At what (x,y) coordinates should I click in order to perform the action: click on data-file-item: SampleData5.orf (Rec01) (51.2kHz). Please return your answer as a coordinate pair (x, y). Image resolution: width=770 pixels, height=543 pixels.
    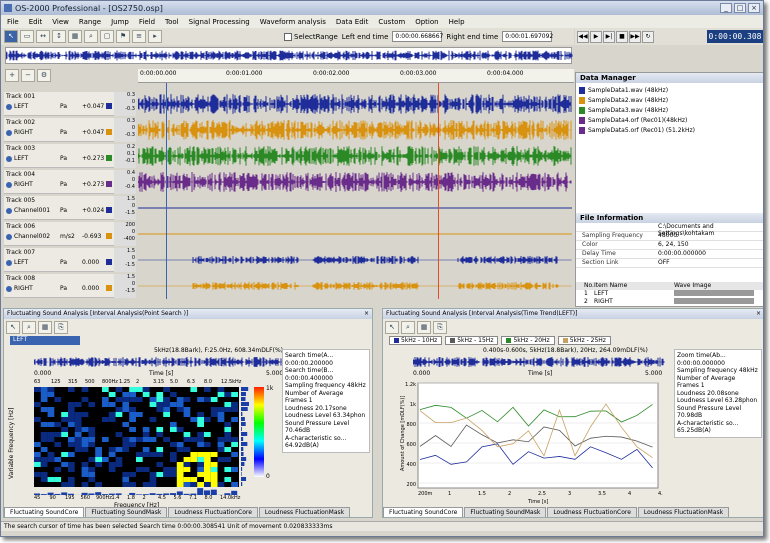
    Looking at the image, I should click on (670, 130).